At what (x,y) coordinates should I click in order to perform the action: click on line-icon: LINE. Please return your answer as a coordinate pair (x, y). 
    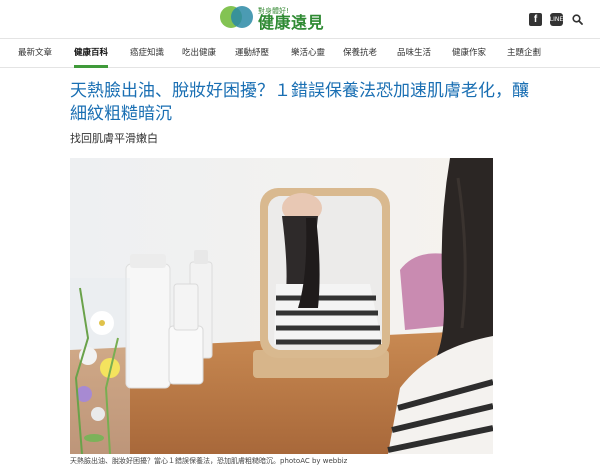
    Looking at the image, I should click on (556, 19).